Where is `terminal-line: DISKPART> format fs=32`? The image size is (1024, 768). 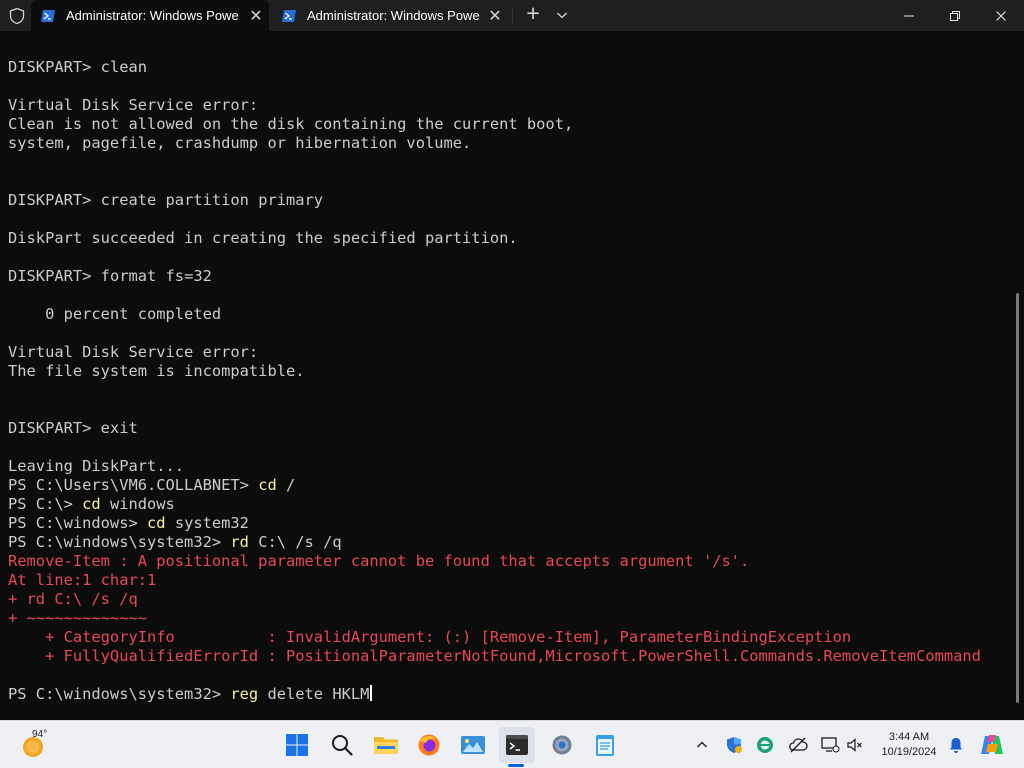 terminal-line: DISKPART> format fs=32 is located at coordinates (110, 276).